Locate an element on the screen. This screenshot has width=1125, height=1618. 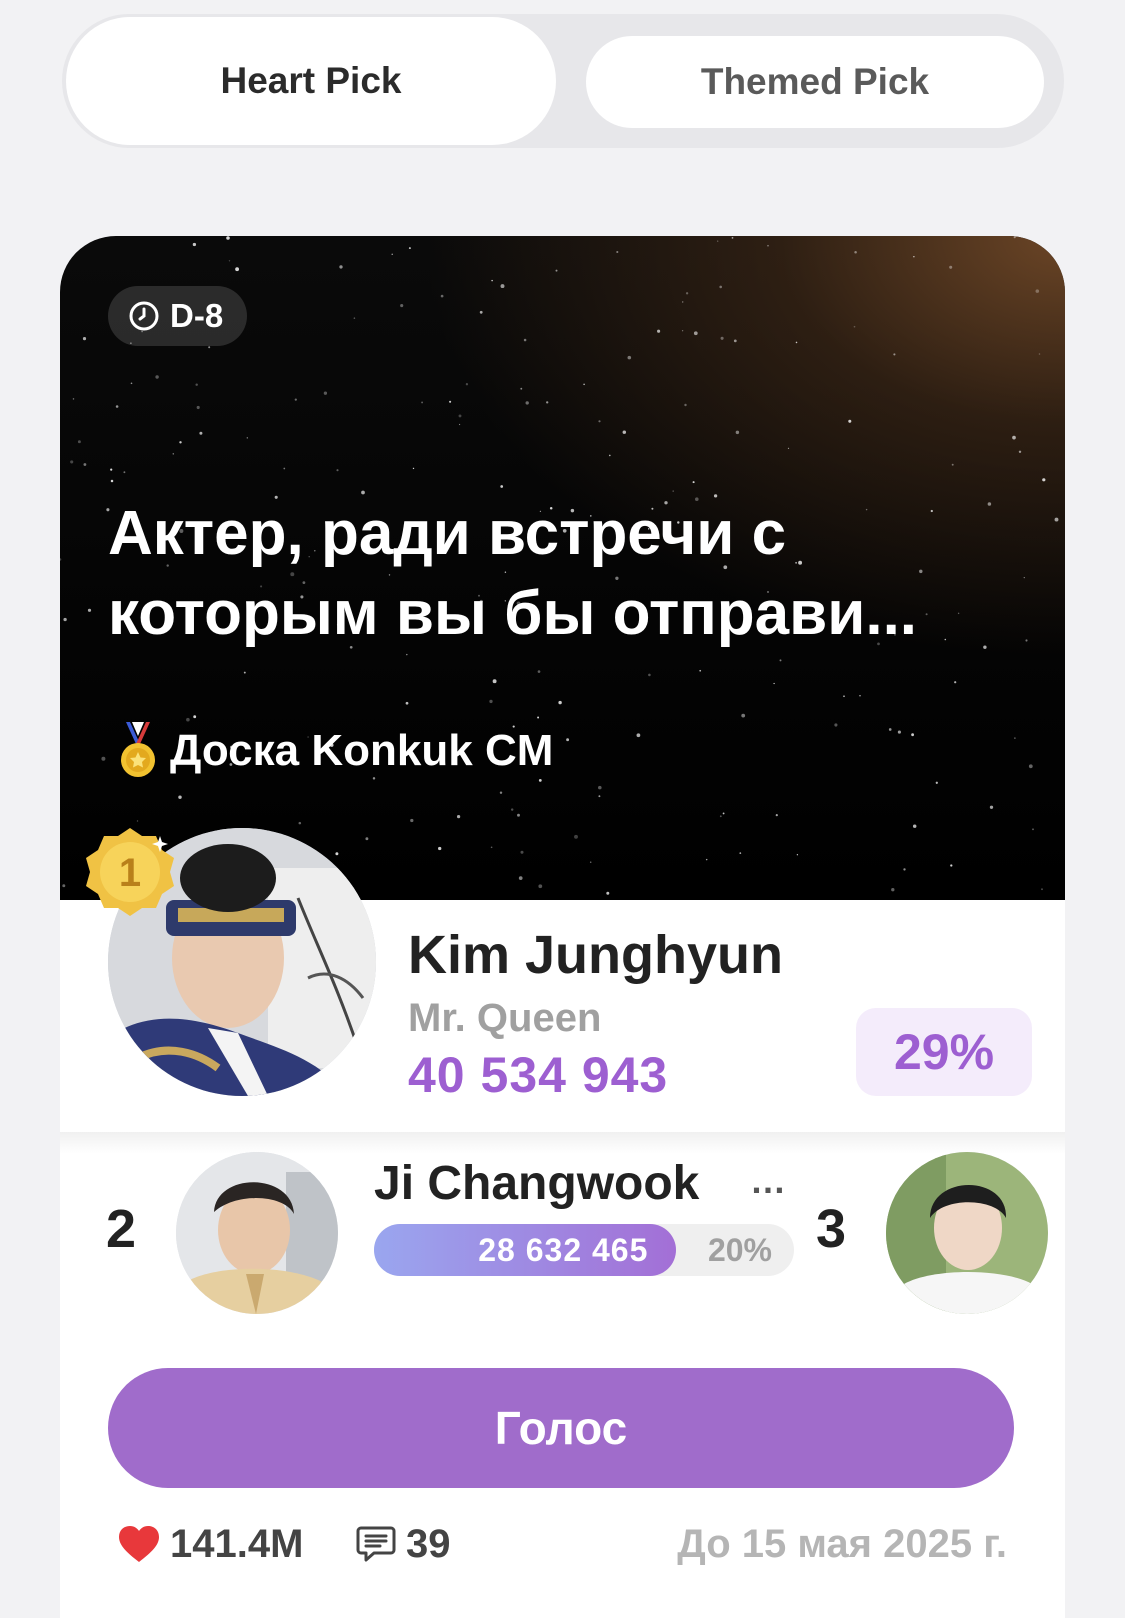
tab-heart-pick: Heart Pick is located at coordinates (311, 81).